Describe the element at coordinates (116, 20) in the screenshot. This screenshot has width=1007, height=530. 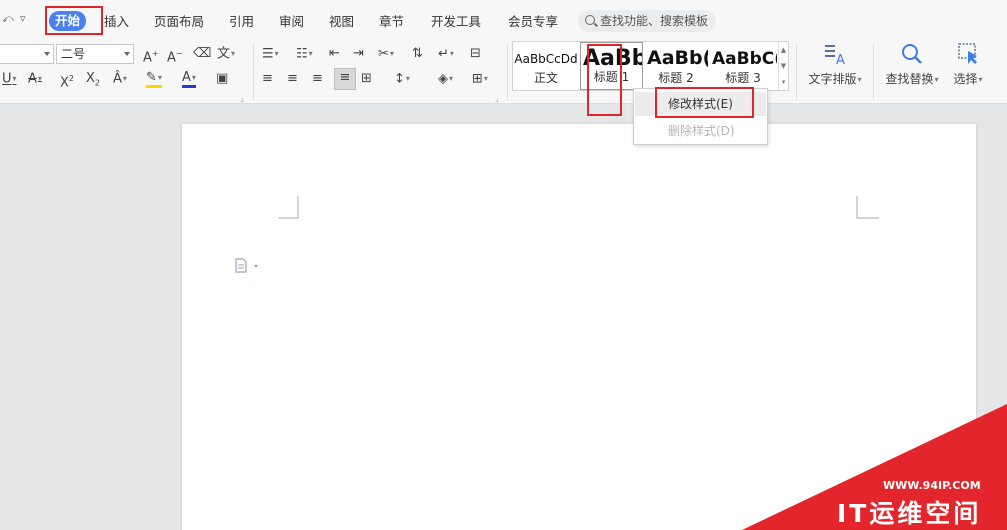
I see `tab-insert: 插入` at that location.